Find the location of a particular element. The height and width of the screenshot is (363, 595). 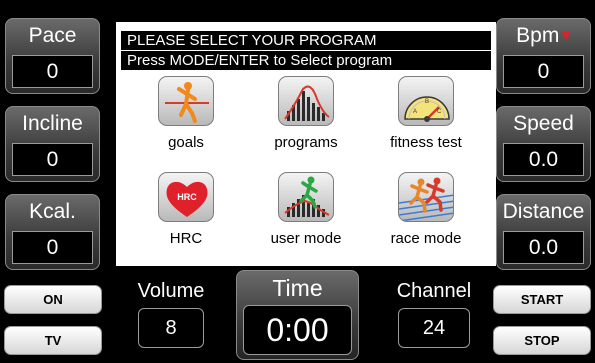

hrc-heart-icon: HRC is located at coordinates (186, 197).